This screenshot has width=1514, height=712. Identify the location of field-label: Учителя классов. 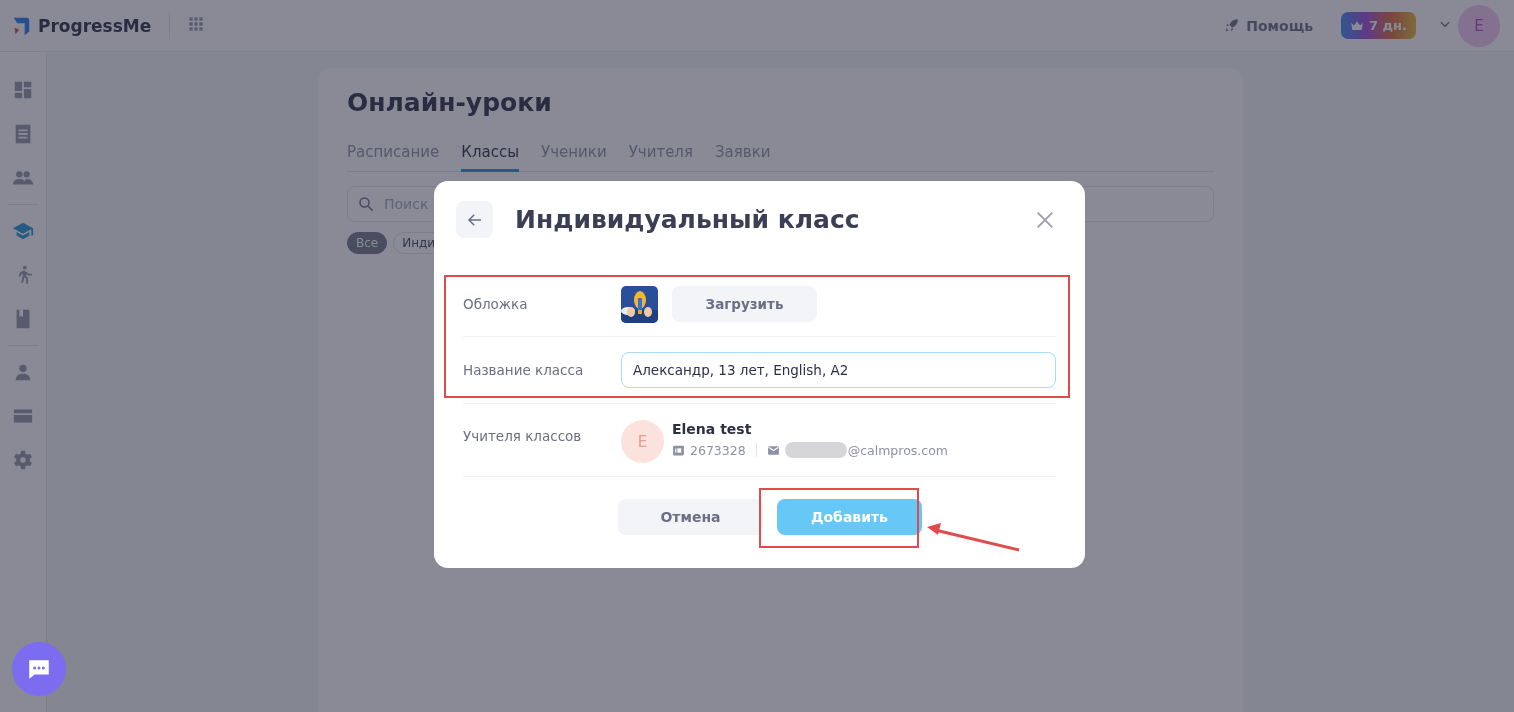
(523, 436).